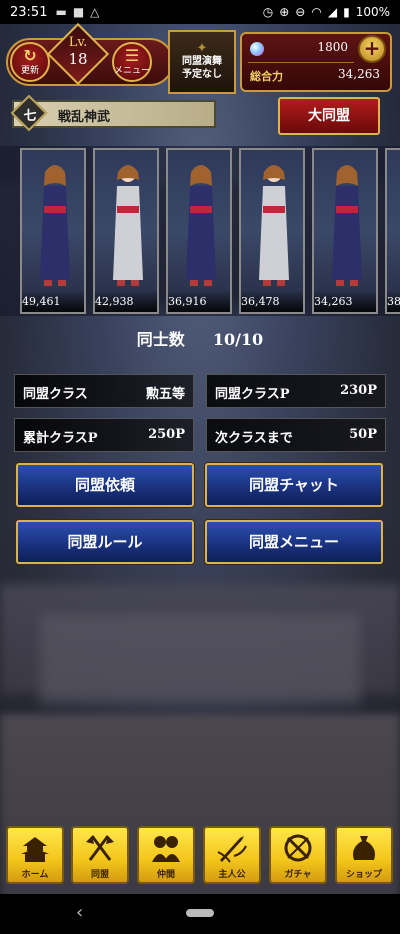 This screenshot has height=934, width=400. I want to click on people-icon, so click(166, 849).